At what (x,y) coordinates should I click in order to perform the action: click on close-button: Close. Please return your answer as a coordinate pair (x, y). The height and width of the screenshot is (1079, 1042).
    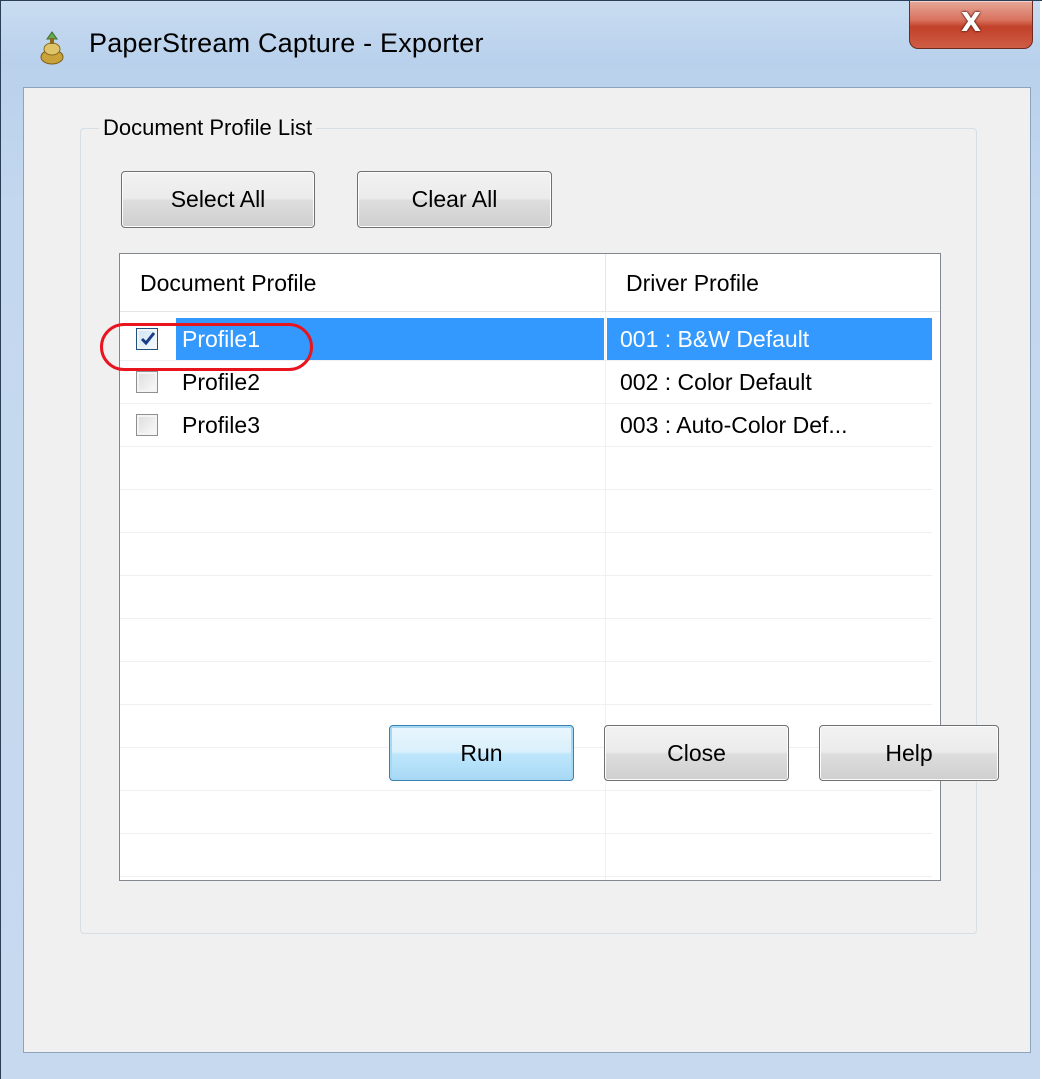
    Looking at the image, I should click on (696, 753).